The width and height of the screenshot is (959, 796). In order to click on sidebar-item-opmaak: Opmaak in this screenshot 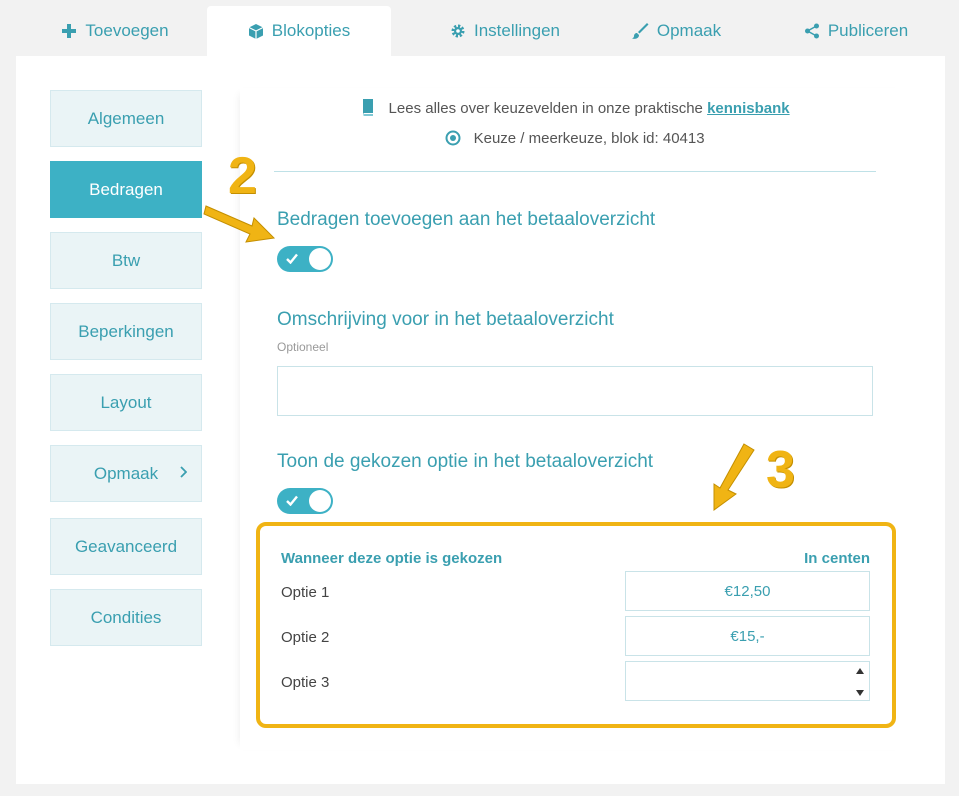, I will do `click(126, 473)`.